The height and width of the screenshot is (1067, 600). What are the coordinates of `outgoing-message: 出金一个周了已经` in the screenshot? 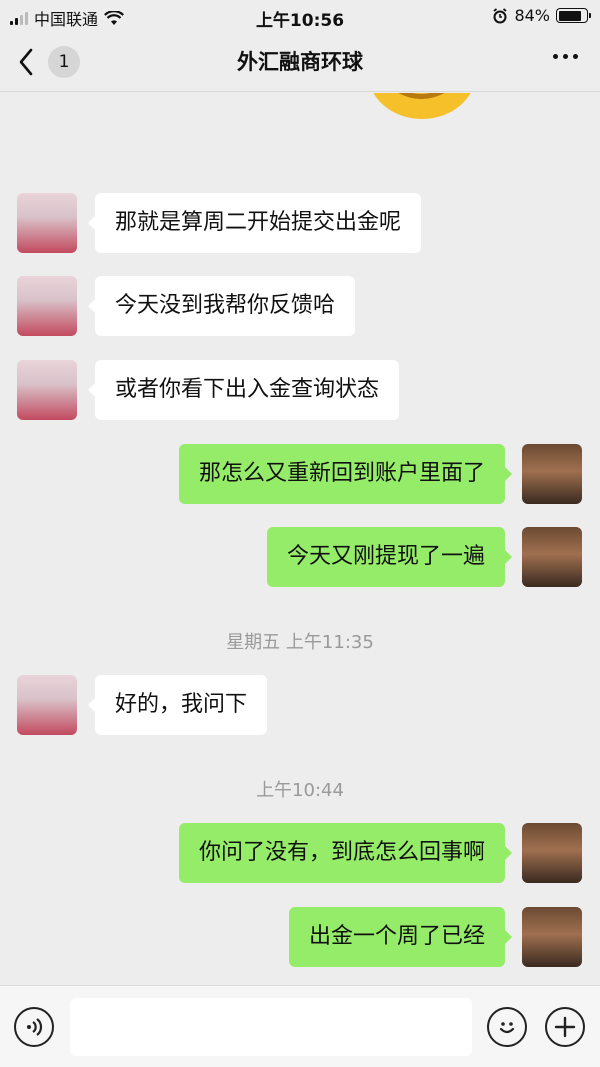 It's located at (300, 937).